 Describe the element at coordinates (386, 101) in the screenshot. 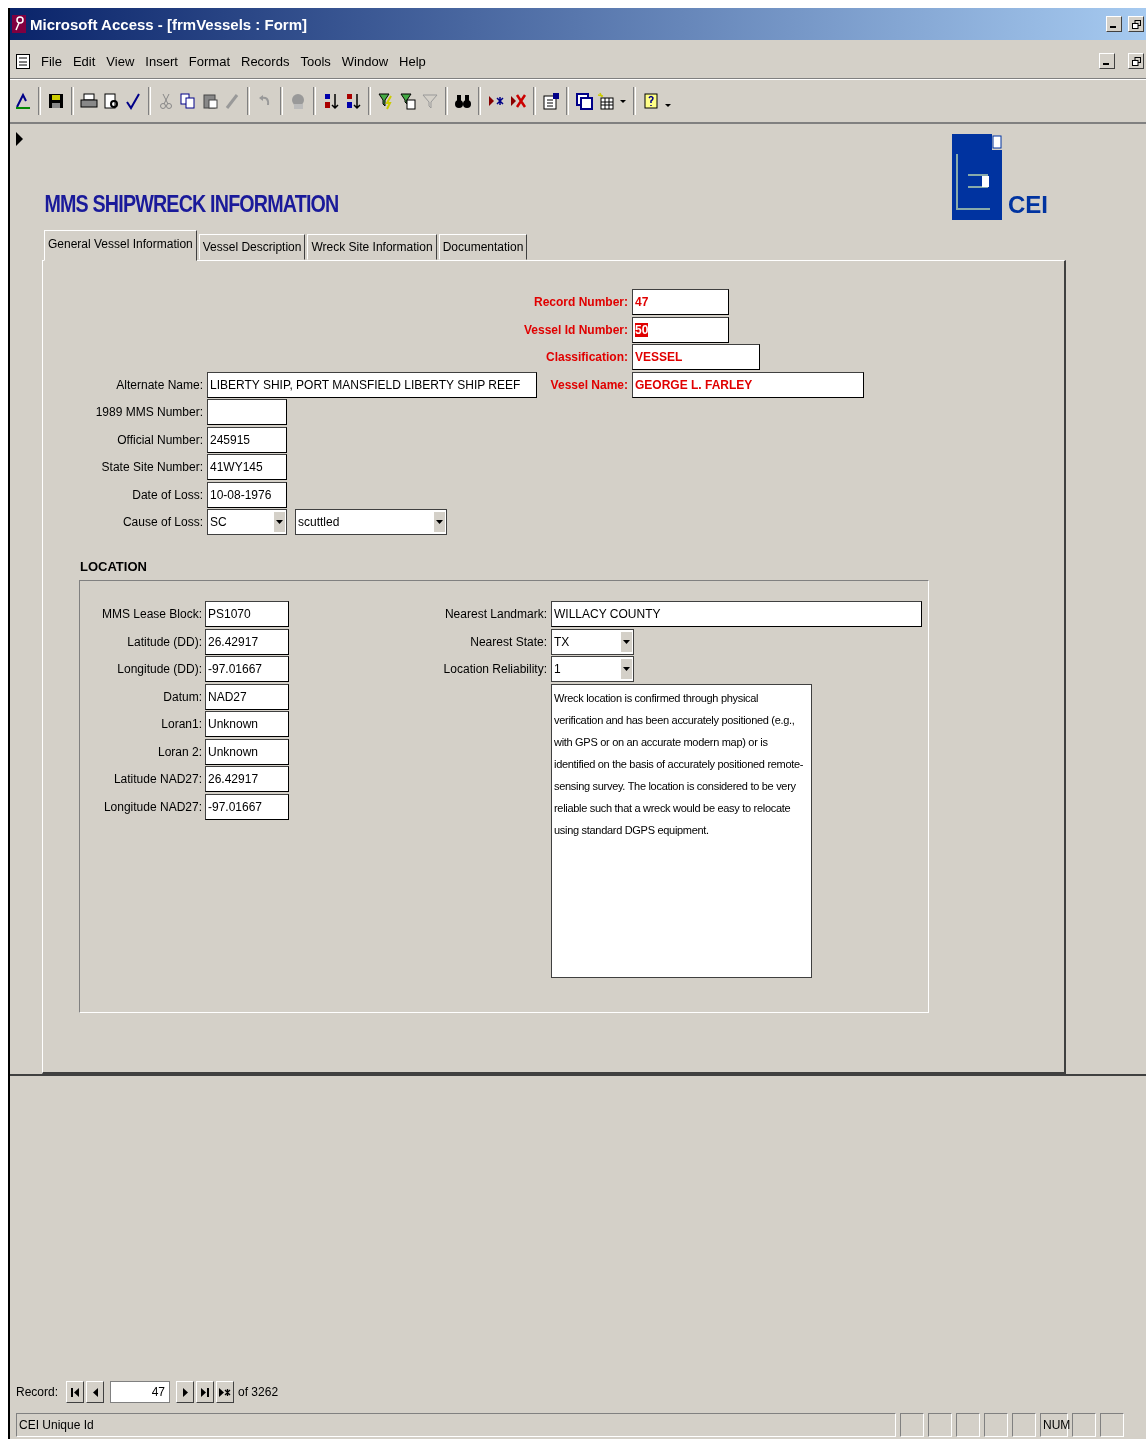

I see `funnel-lightning-icon` at that location.